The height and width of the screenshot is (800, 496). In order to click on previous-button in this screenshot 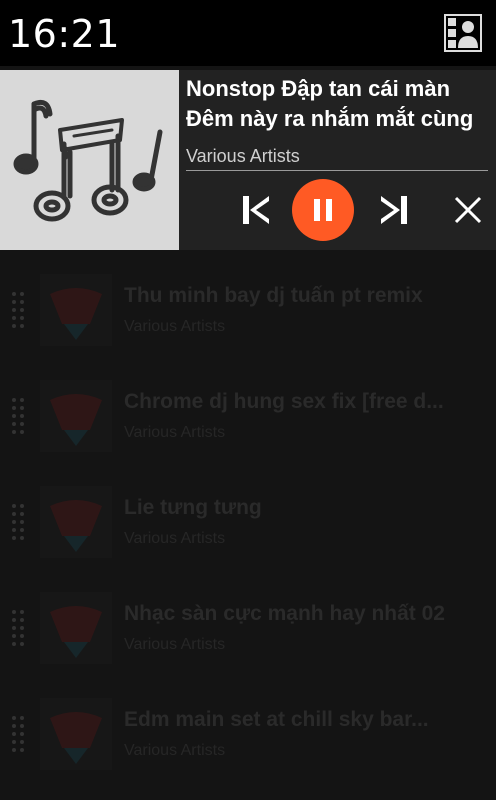, I will do `click(256, 210)`.